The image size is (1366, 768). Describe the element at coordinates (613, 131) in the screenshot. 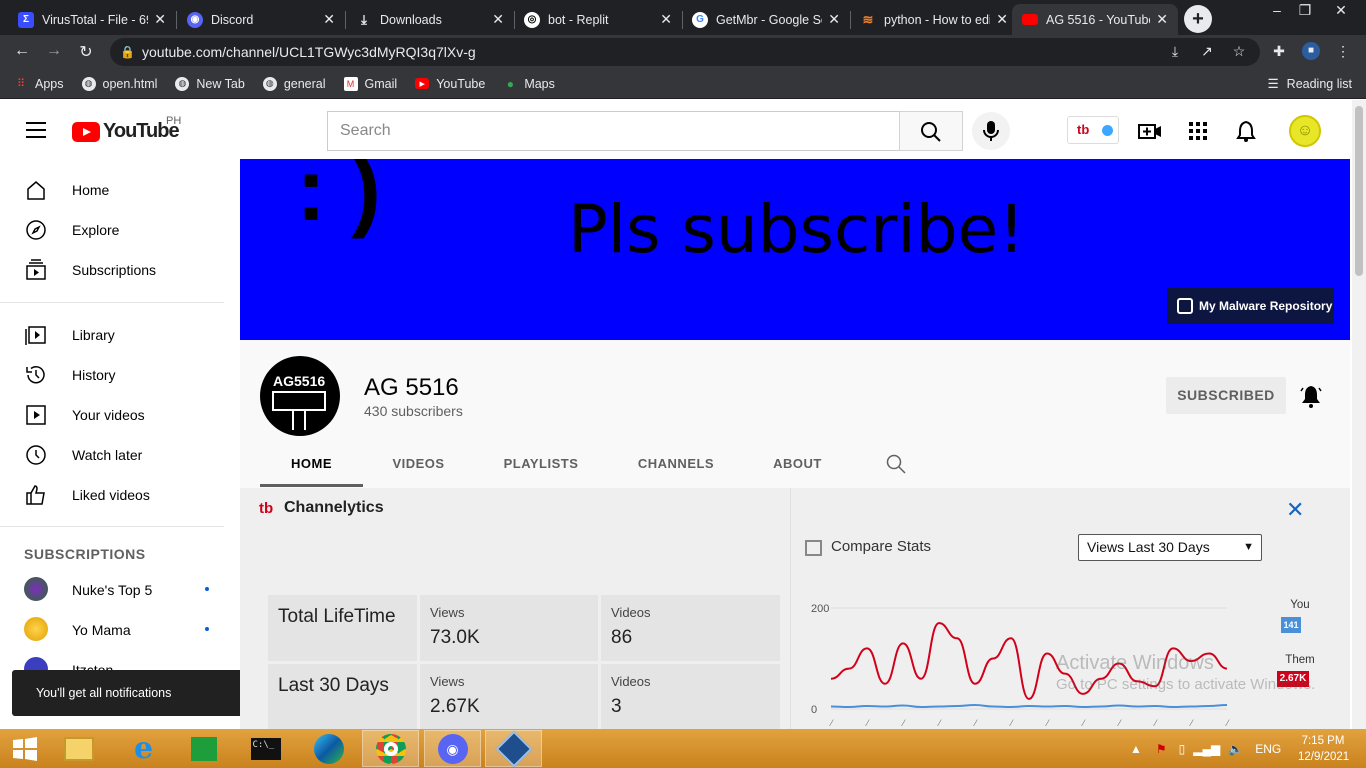

I see `search-input: Search` at that location.